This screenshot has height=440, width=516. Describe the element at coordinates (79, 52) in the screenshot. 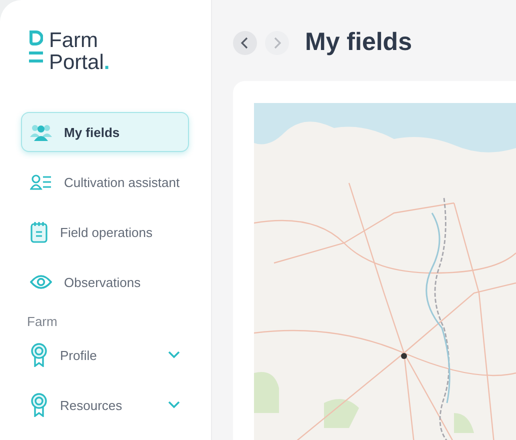

I see `logo-text: Farm Portal.` at that location.